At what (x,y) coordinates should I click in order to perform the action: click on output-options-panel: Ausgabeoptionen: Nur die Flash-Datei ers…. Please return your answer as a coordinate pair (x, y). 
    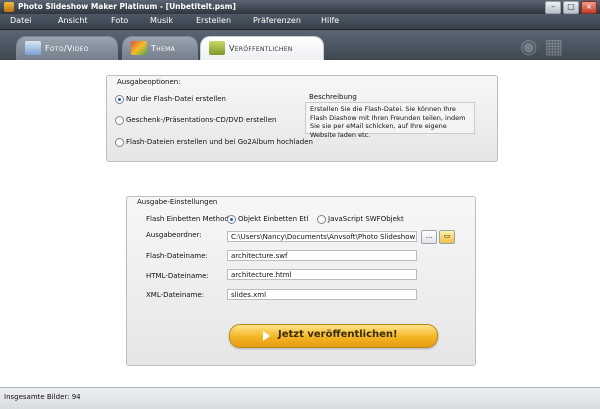
    Looking at the image, I should click on (302, 118).